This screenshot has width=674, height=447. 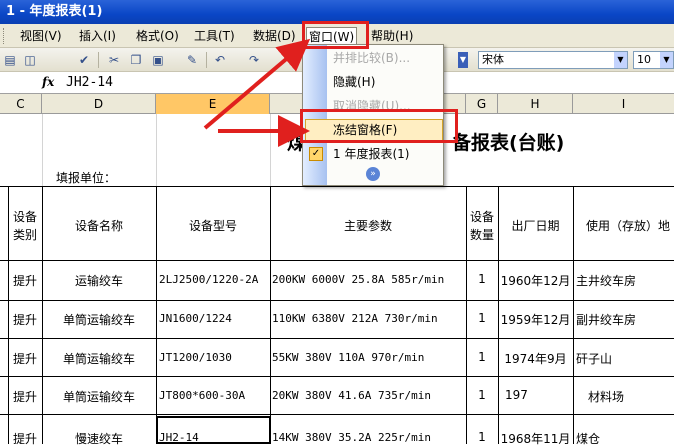 I want to click on column-header-c: C, so click(x=21, y=104).